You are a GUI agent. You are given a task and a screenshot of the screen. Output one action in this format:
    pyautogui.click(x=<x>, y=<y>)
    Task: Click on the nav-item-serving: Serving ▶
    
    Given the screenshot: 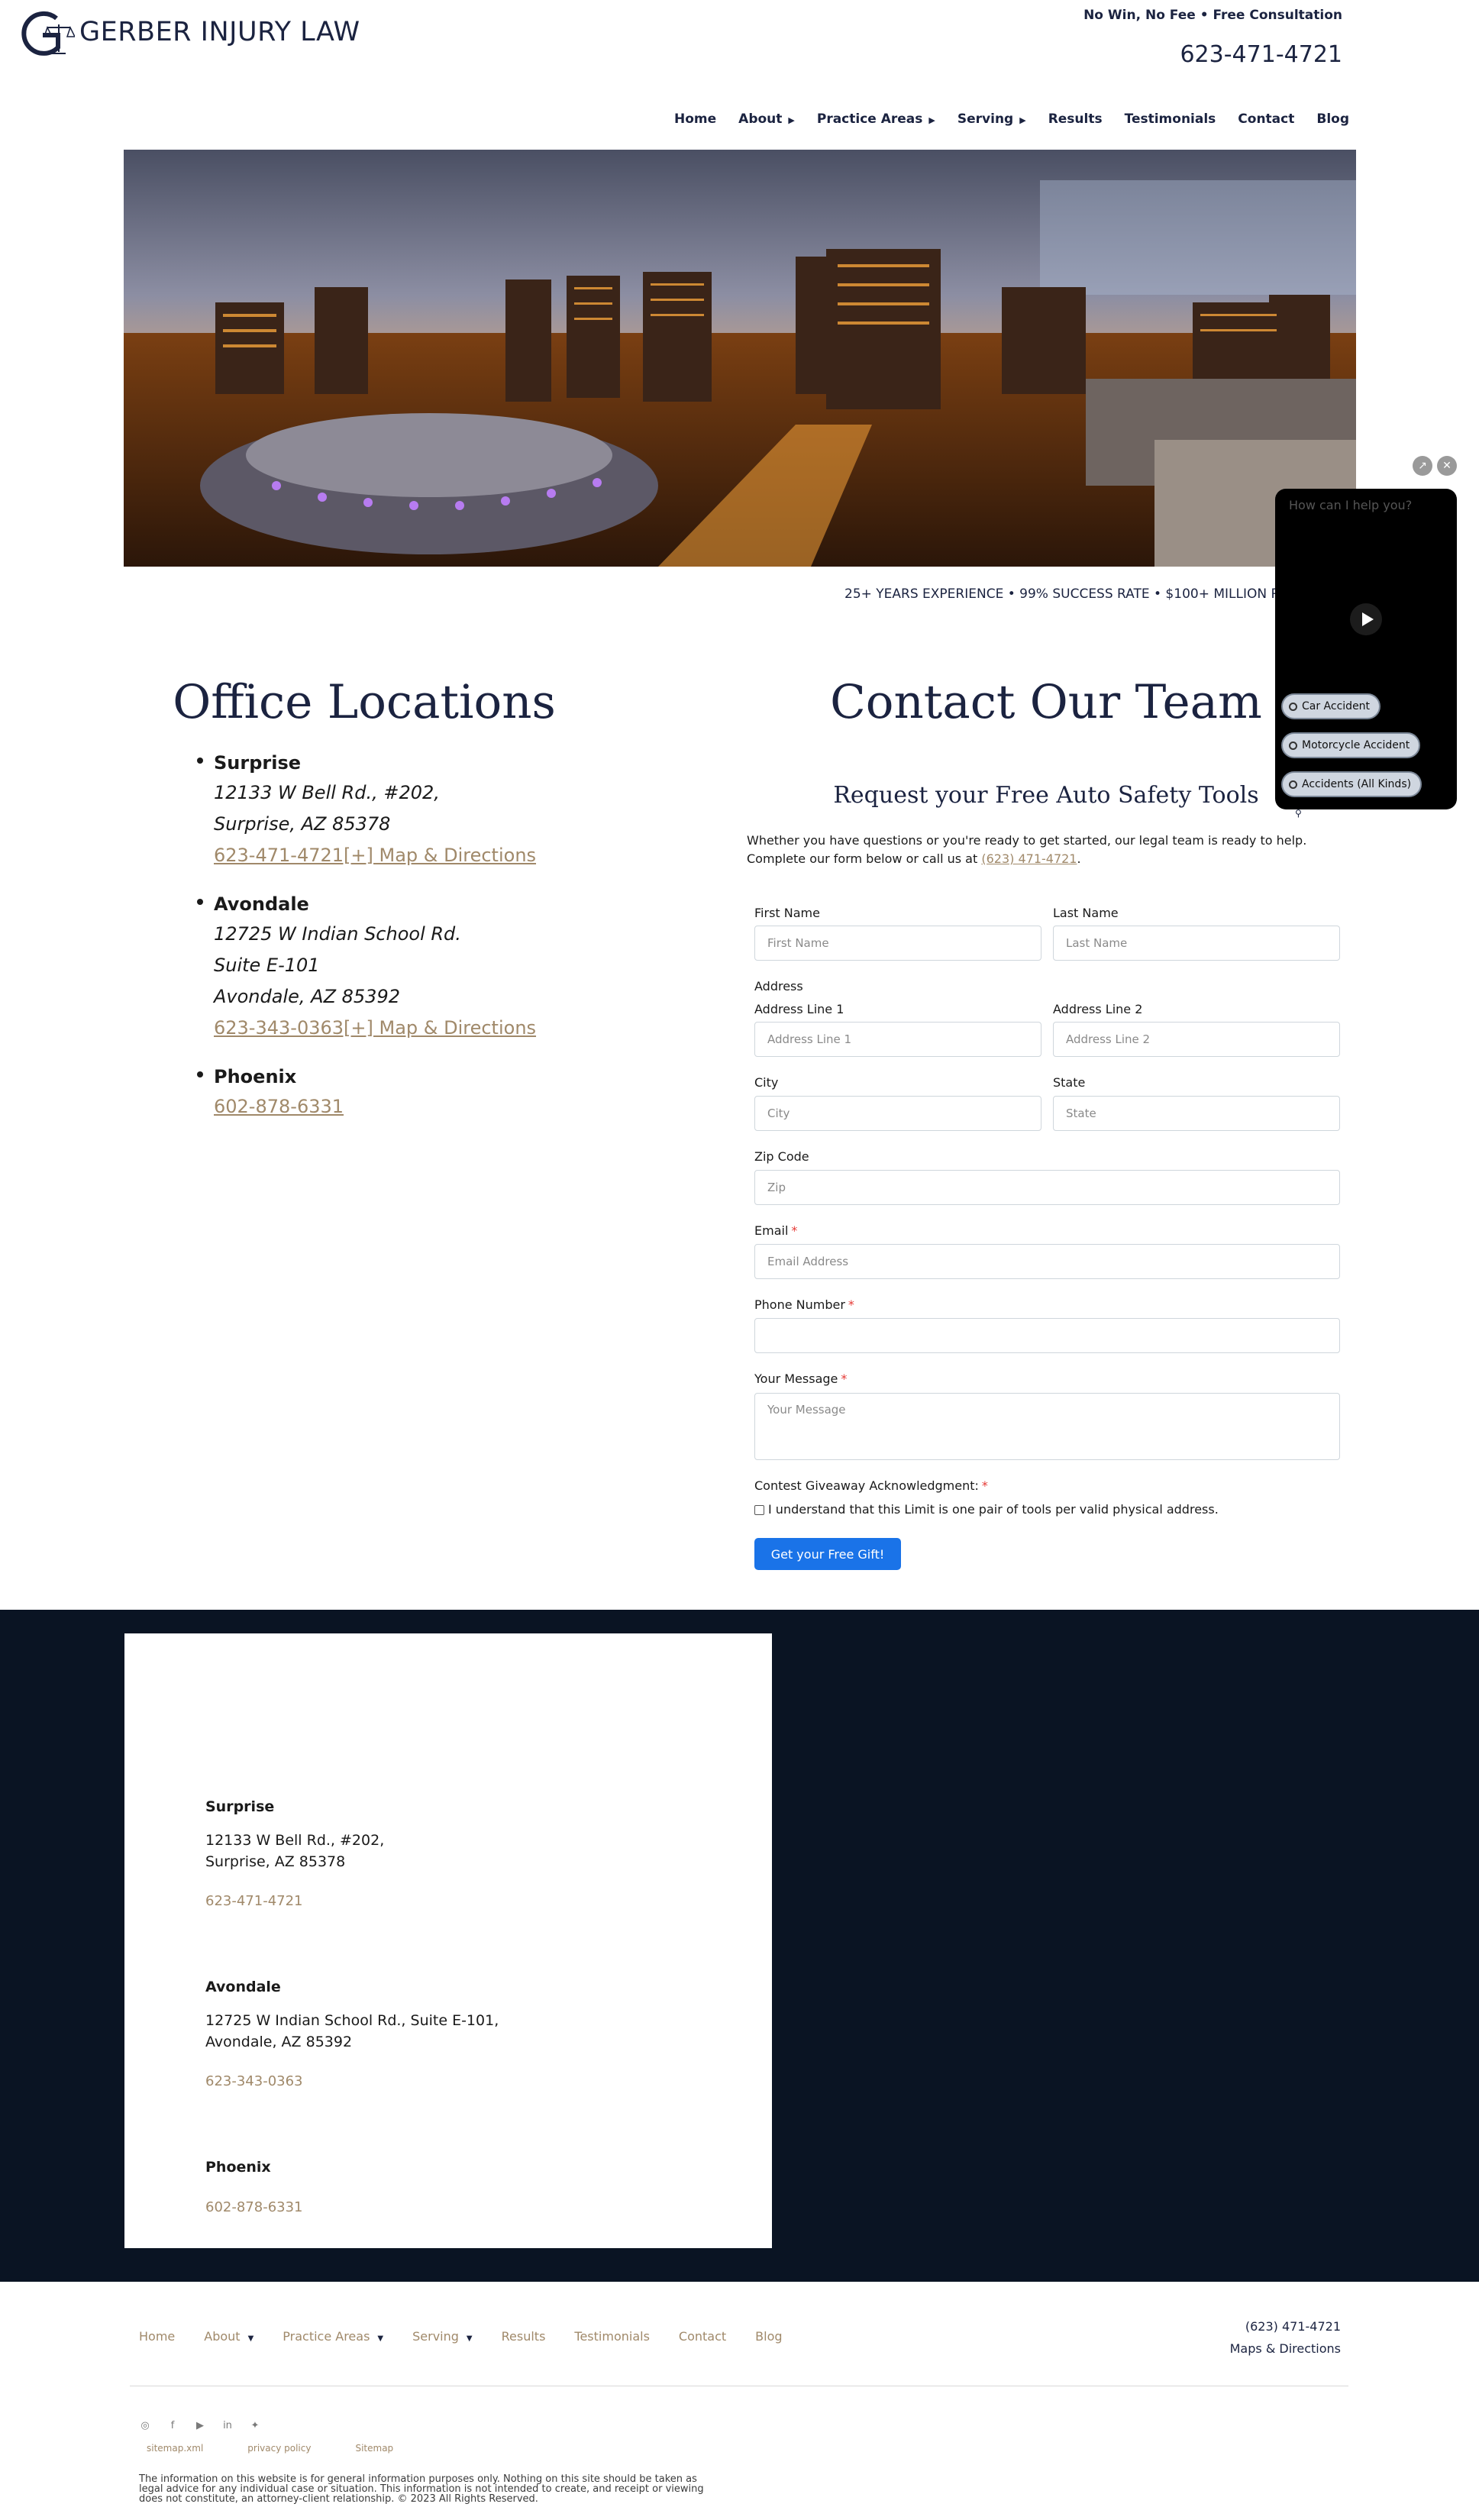 What is the action you would take?
    pyautogui.click(x=992, y=119)
    